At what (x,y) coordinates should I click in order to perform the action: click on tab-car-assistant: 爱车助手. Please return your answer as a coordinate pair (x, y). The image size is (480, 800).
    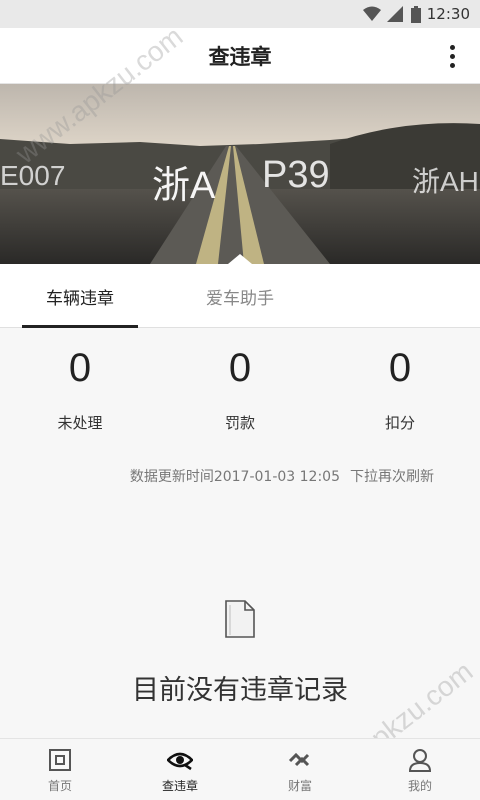
    Looking at the image, I should click on (240, 296).